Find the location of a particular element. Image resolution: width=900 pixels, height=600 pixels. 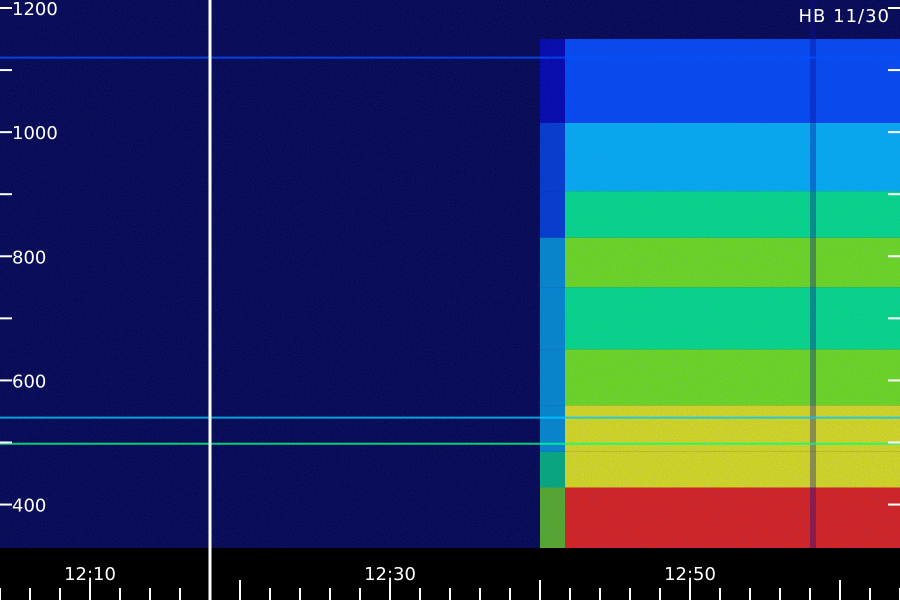

y-tick-label: 400 is located at coordinates (29, 506).